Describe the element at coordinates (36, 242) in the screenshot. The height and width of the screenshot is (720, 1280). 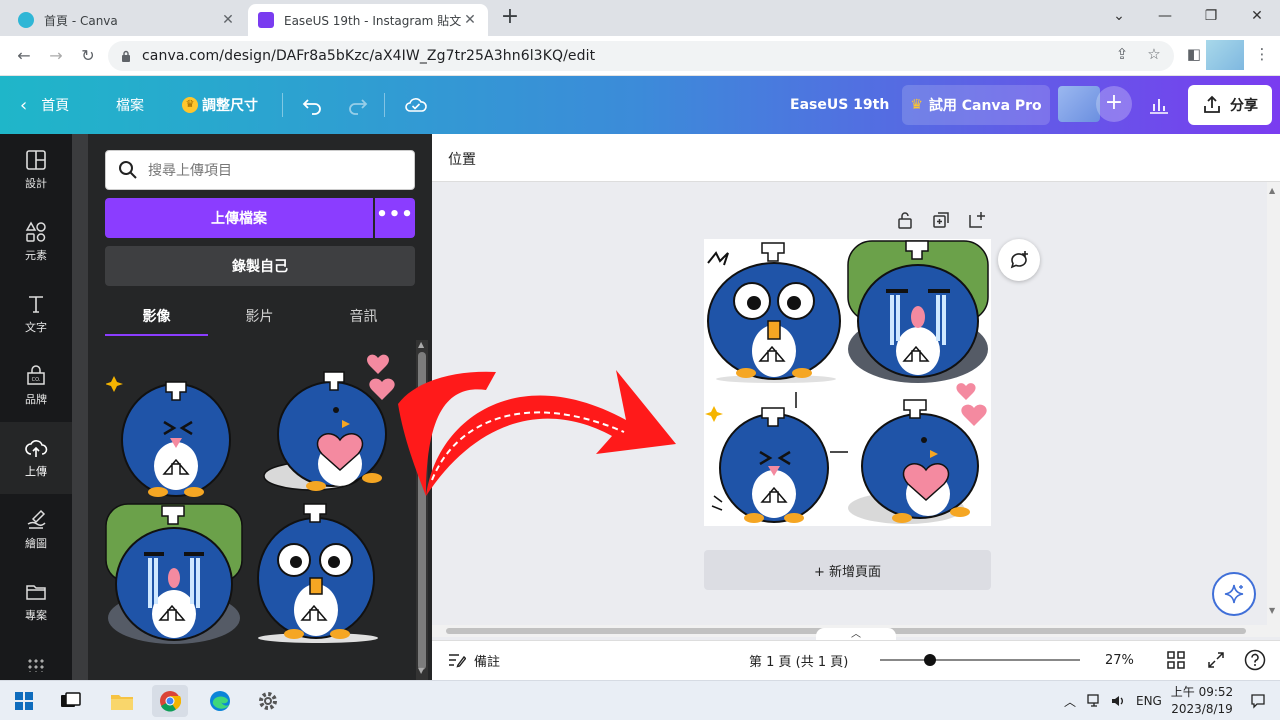
I see `rail-item-elements: 元素` at that location.